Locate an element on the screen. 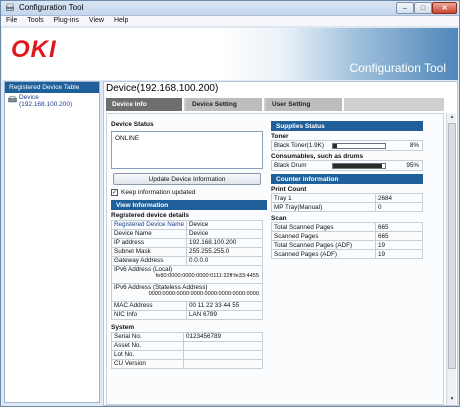  table-cell: 255.255.255.0 is located at coordinates (224, 252).